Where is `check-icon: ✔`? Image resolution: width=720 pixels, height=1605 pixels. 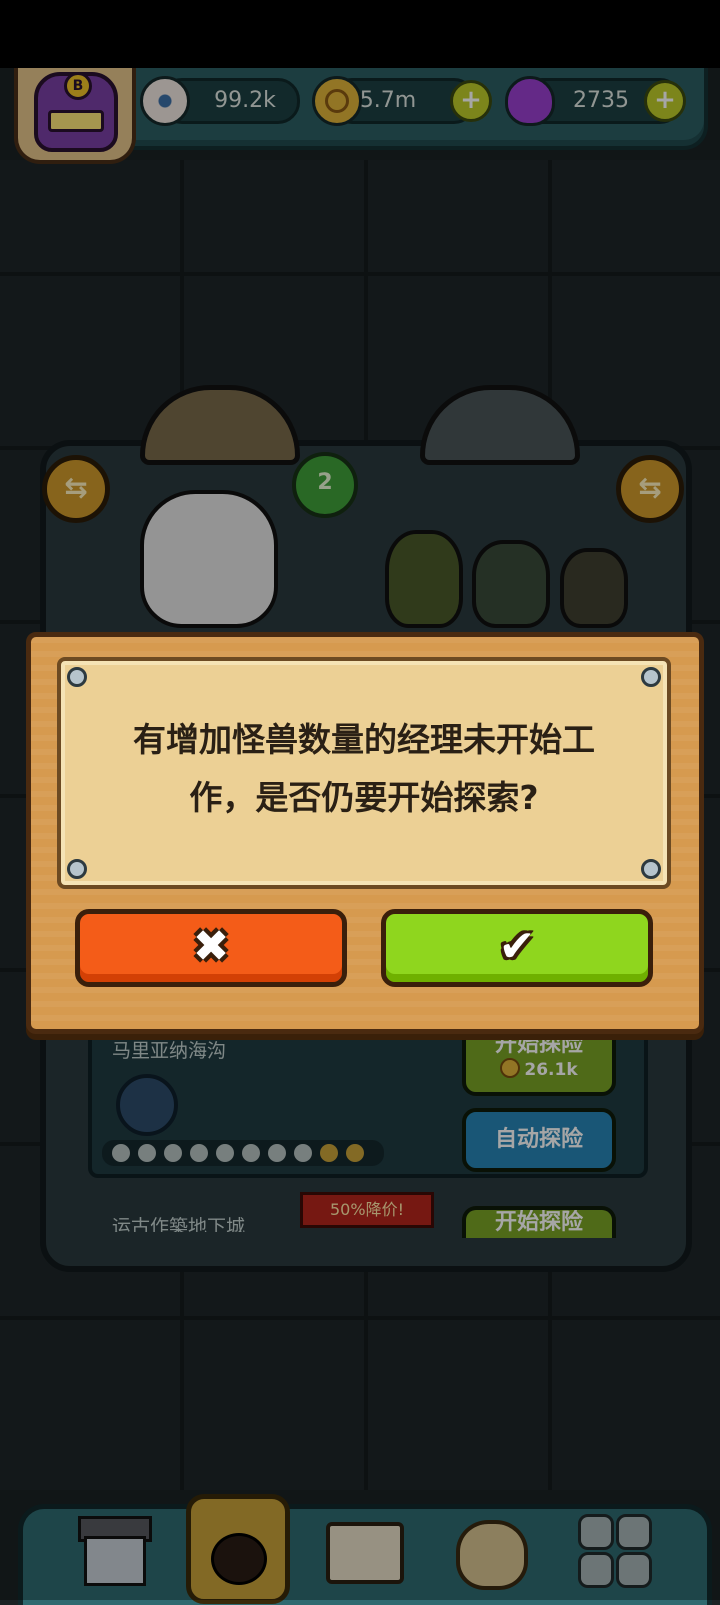
check-icon: ✔ is located at coordinates (517, 946).